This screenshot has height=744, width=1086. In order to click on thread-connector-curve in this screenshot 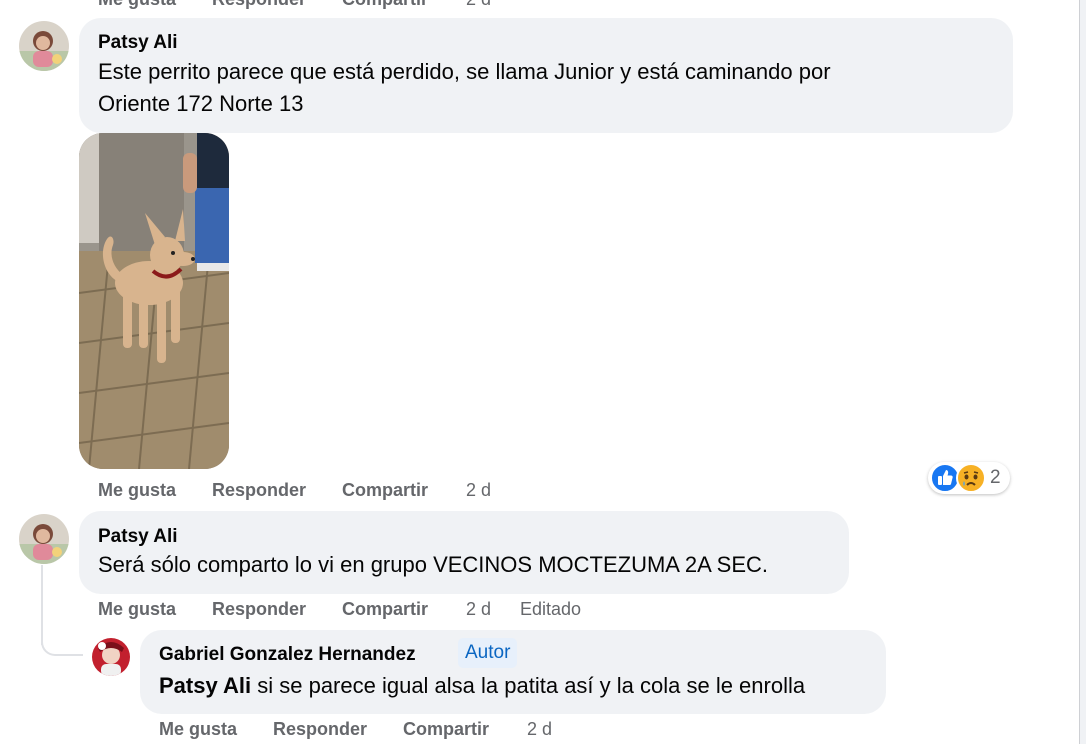, I will do `click(62, 638)`.